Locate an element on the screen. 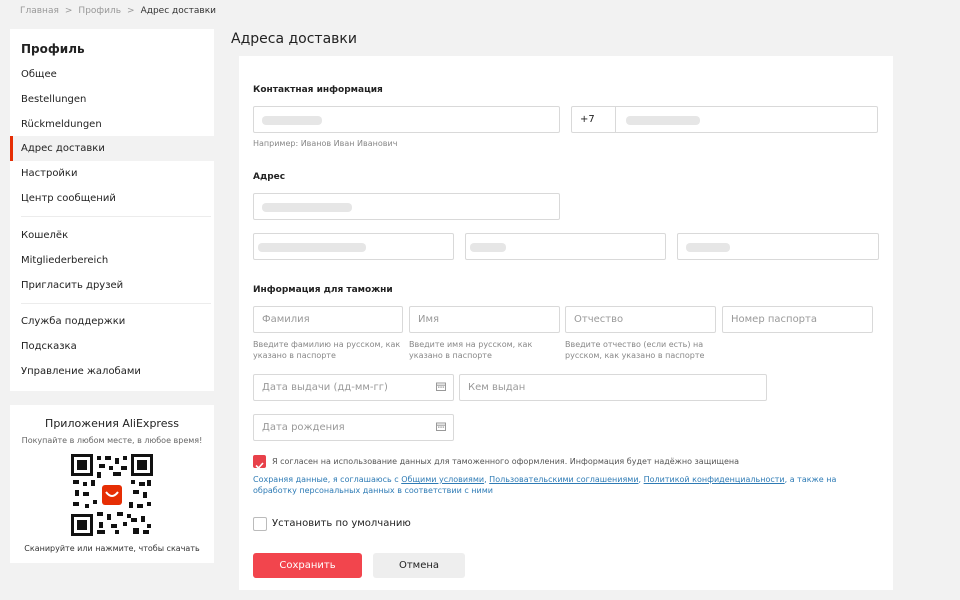 The image size is (960, 600). passport-number-input is located at coordinates (797, 319).